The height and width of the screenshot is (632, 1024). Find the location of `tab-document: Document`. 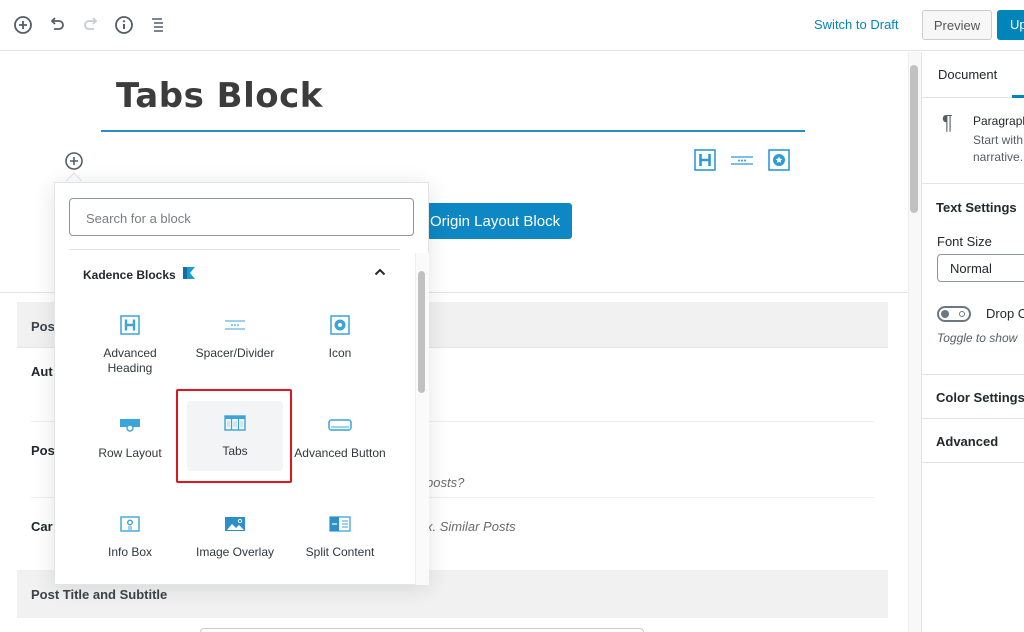

tab-document: Document is located at coordinates (967, 74).